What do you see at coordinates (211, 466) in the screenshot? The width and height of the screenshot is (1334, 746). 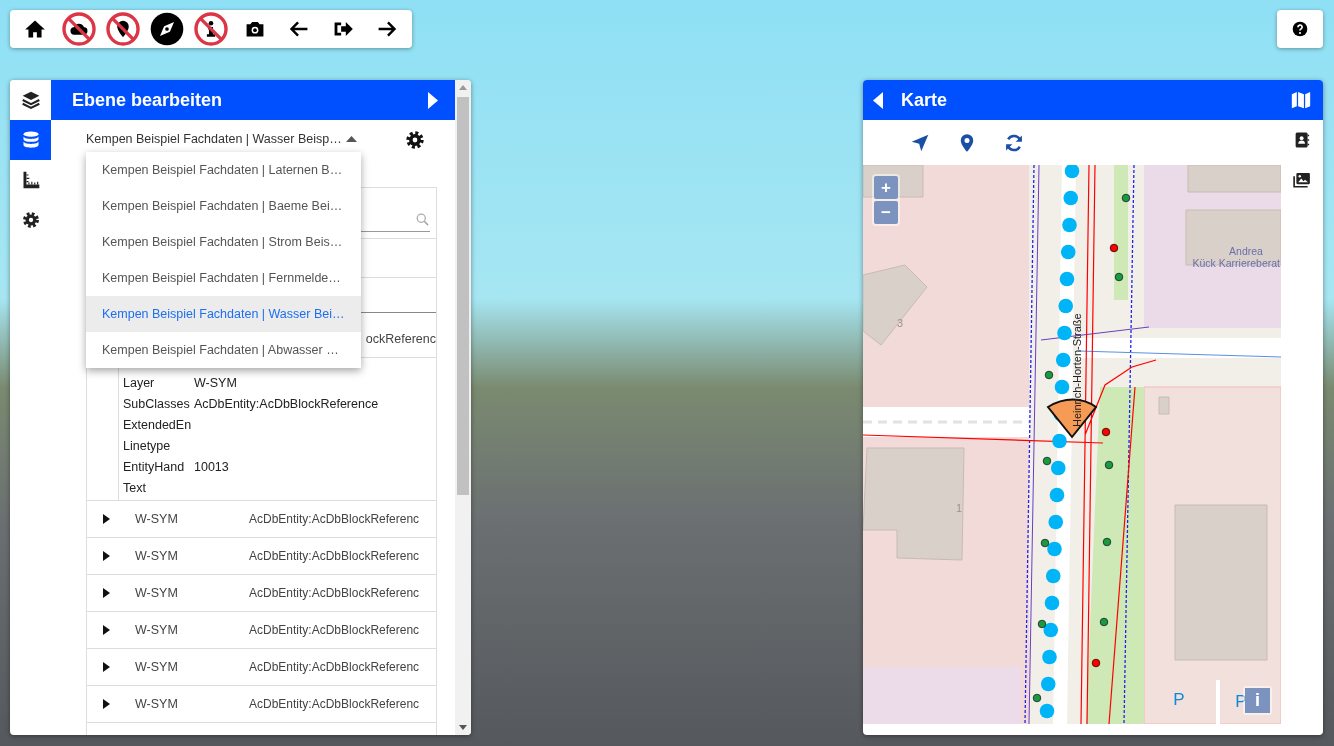 I see `attribute-value: 10013` at bounding box center [211, 466].